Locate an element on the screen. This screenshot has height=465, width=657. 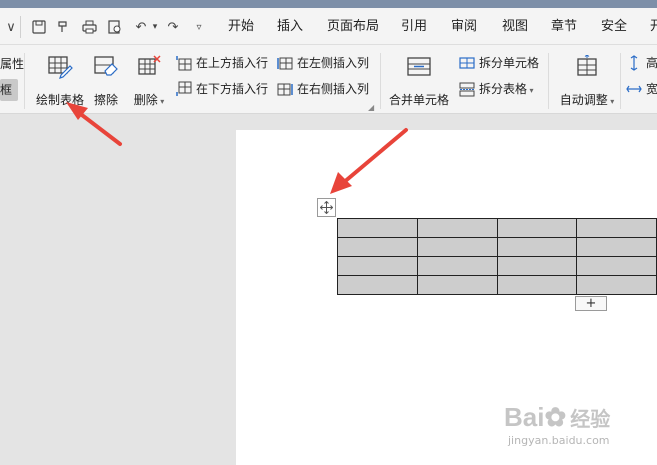
print-preview-icon is located at coordinates (115, 27).